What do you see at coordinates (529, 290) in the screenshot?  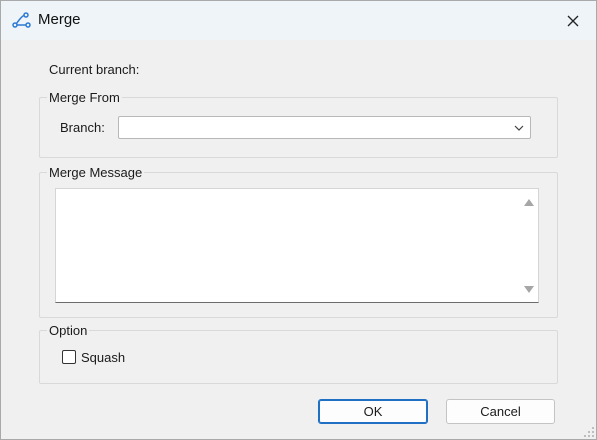 I see `scroll-down-arrow-icon` at bounding box center [529, 290].